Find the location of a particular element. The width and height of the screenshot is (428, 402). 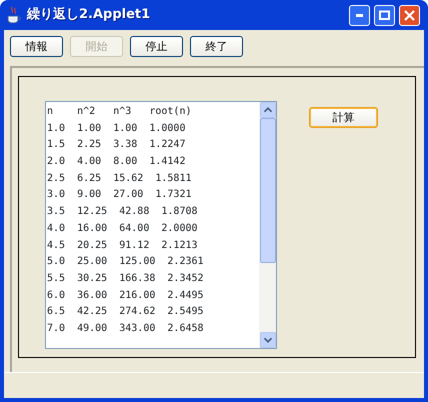

output-line: 6.0 36.00 216.00 2.4495 is located at coordinates (126, 295).